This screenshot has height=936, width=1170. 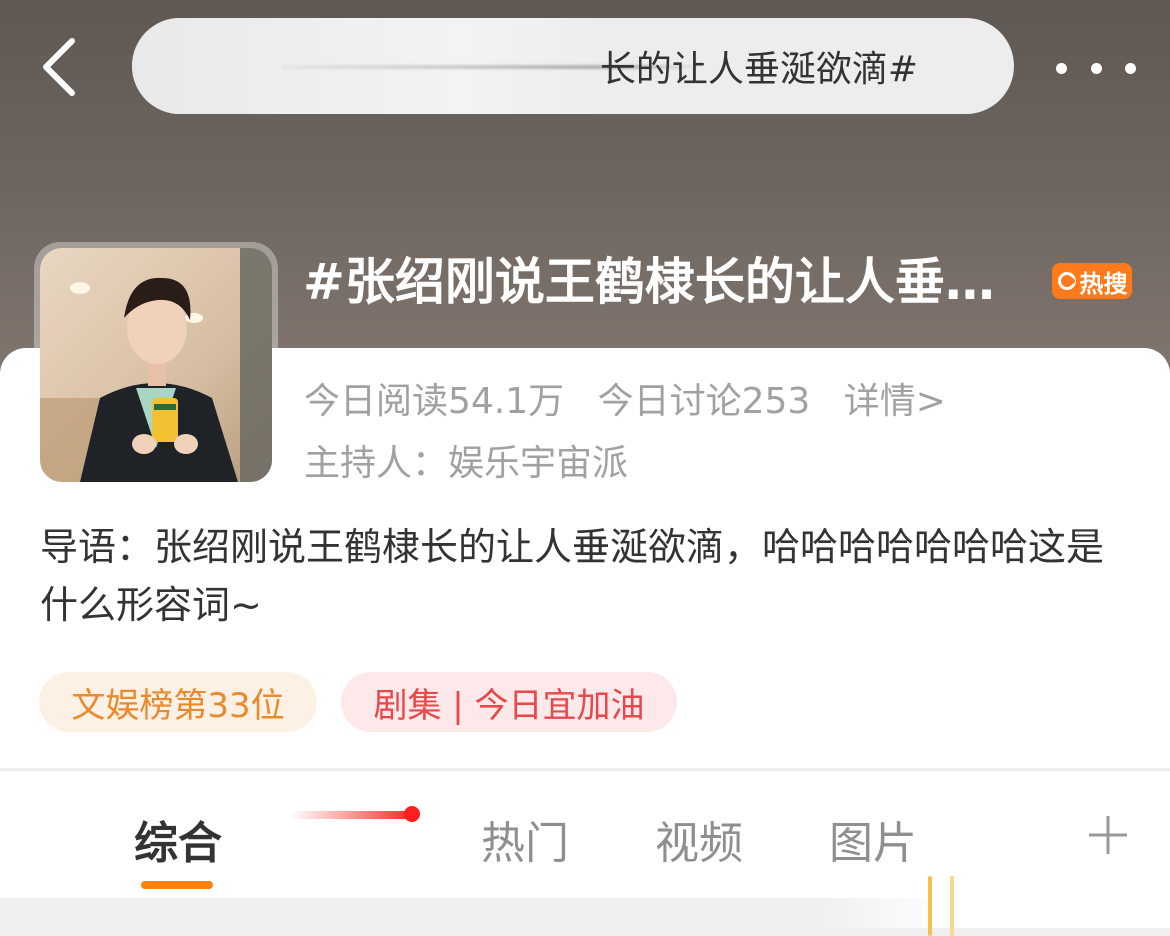 I want to click on cover-image, so click(x=156, y=365).